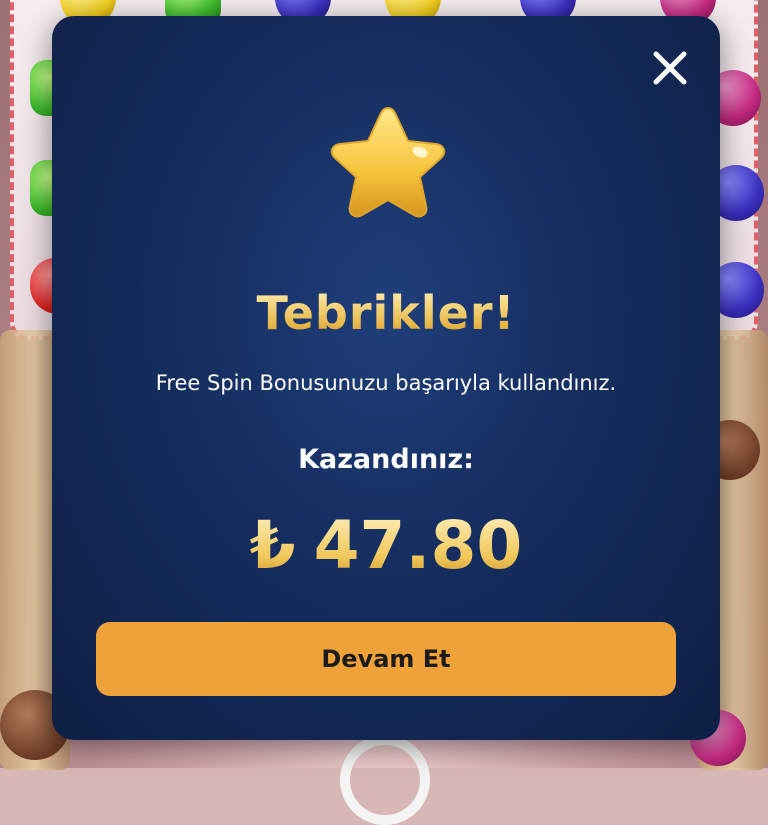 This screenshot has width=768, height=825. Describe the element at coordinates (388, 162) in the screenshot. I see `star-icon` at that location.